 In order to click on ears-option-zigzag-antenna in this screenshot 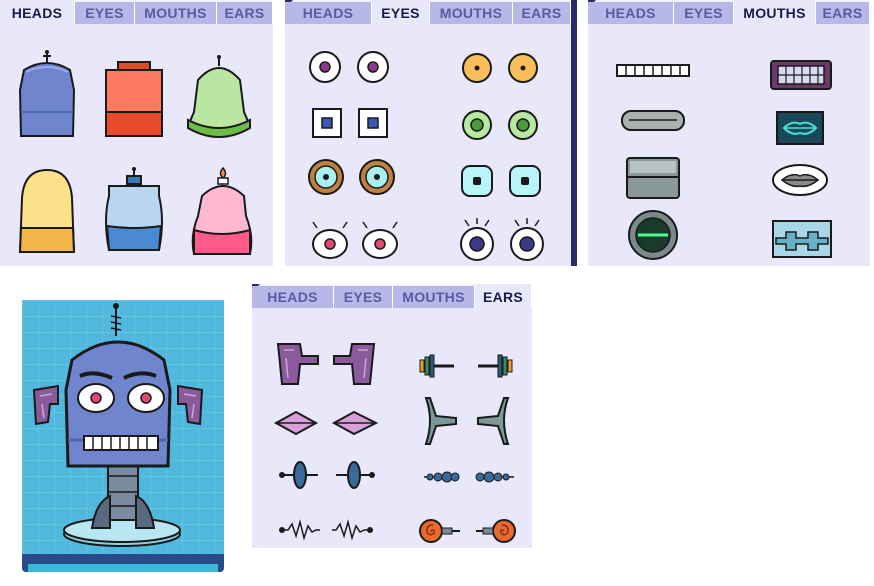, I will do `click(326, 529)`.